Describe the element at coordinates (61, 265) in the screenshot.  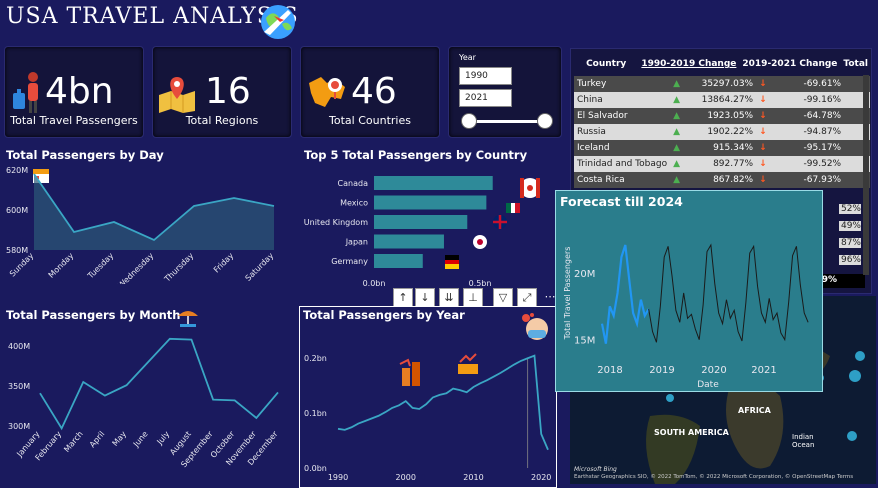
I see `x-tick-label: Monday` at that location.